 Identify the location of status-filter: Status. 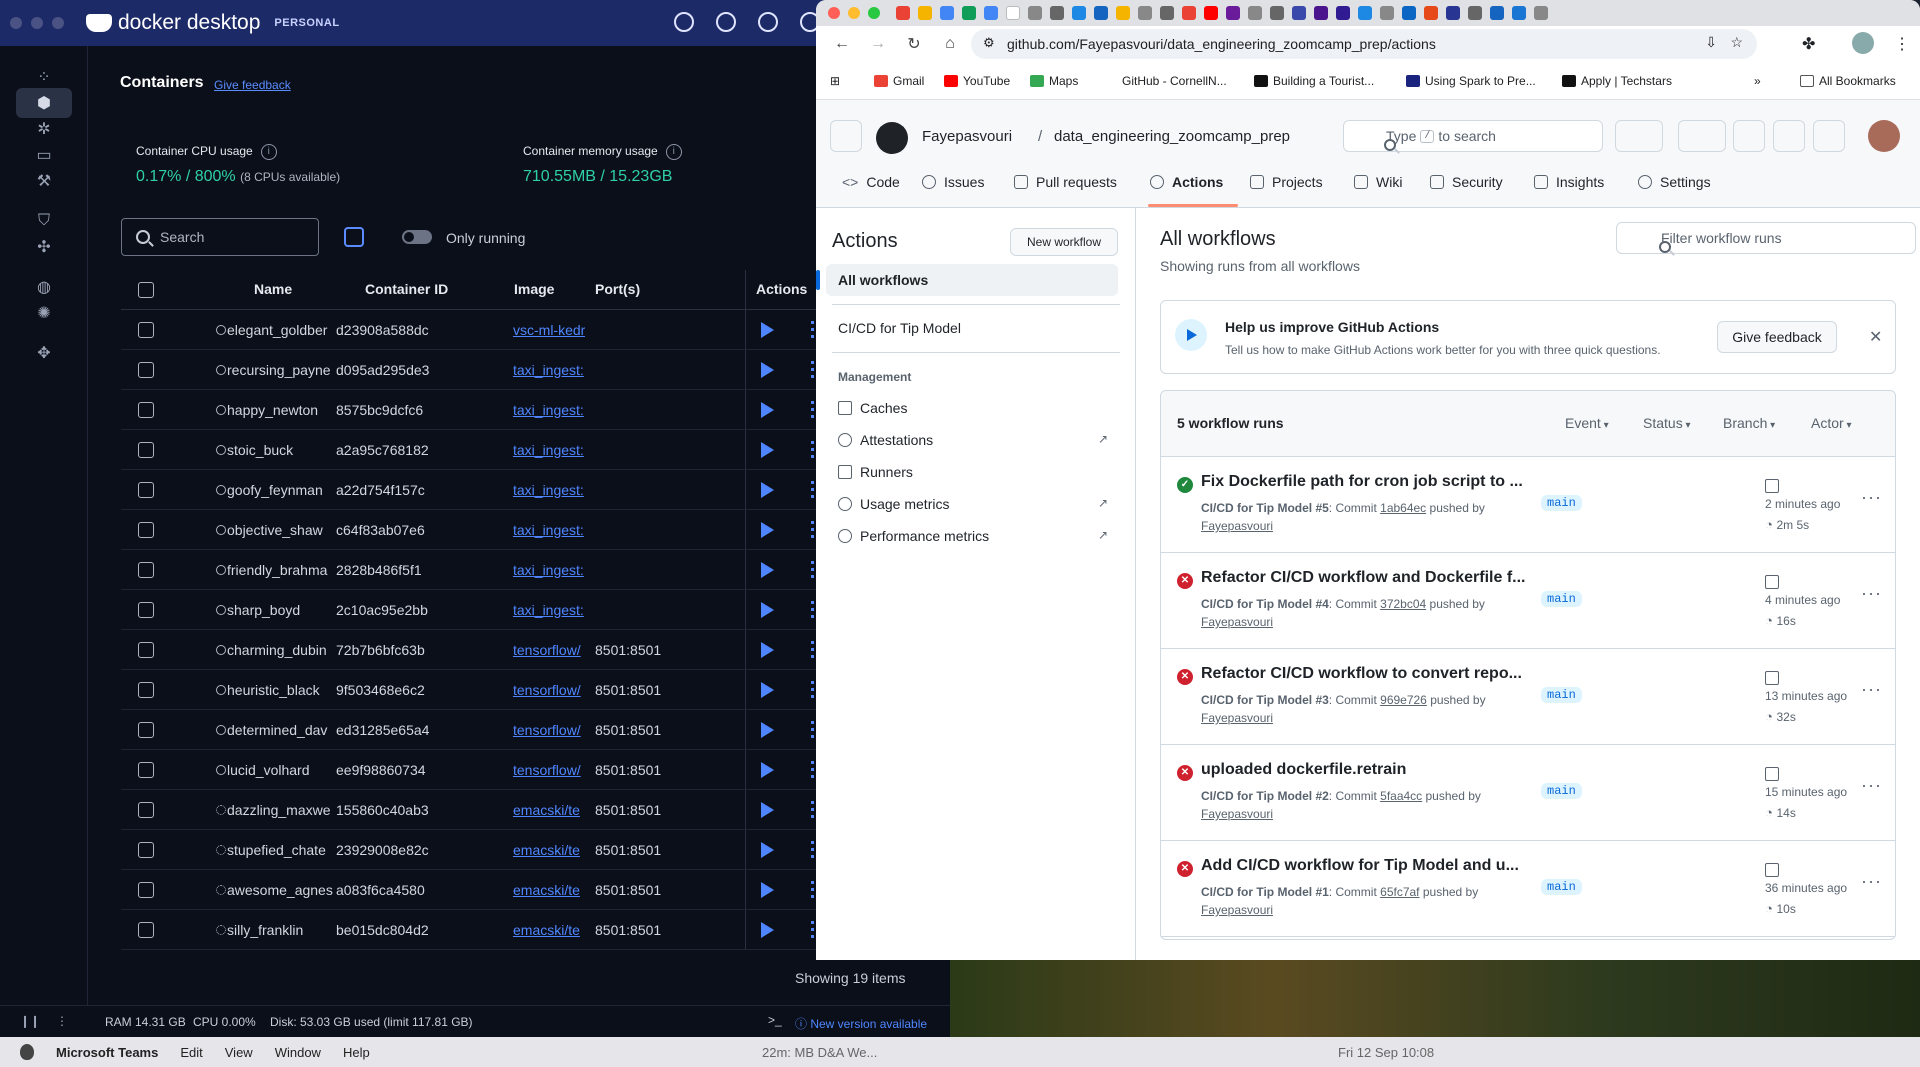
(1667, 423).